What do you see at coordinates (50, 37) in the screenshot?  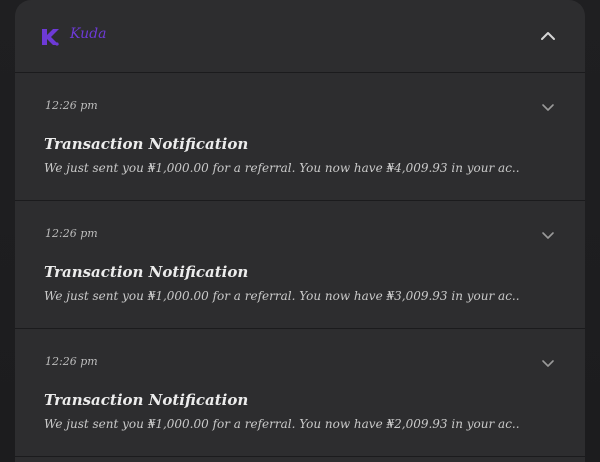 I see `kuda-k-logo-icon` at bounding box center [50, 37].